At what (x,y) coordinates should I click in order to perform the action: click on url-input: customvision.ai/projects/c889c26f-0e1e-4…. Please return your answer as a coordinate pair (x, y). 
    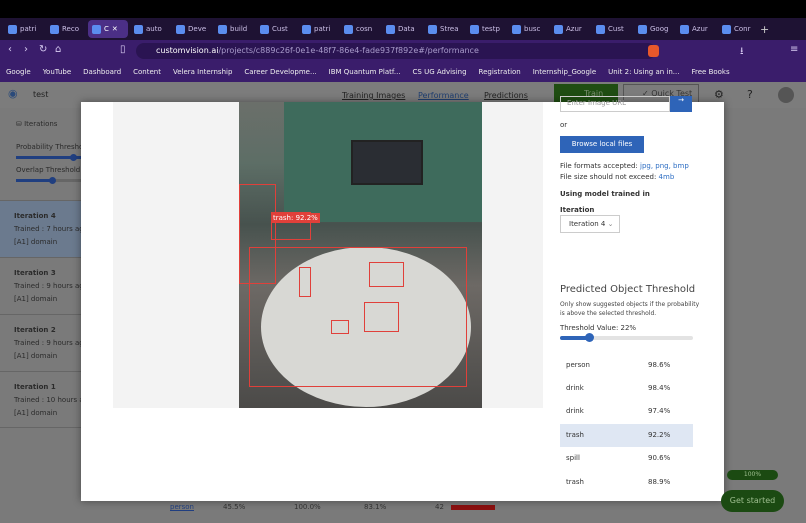
    Looking at the image, I should click on (396, 51).